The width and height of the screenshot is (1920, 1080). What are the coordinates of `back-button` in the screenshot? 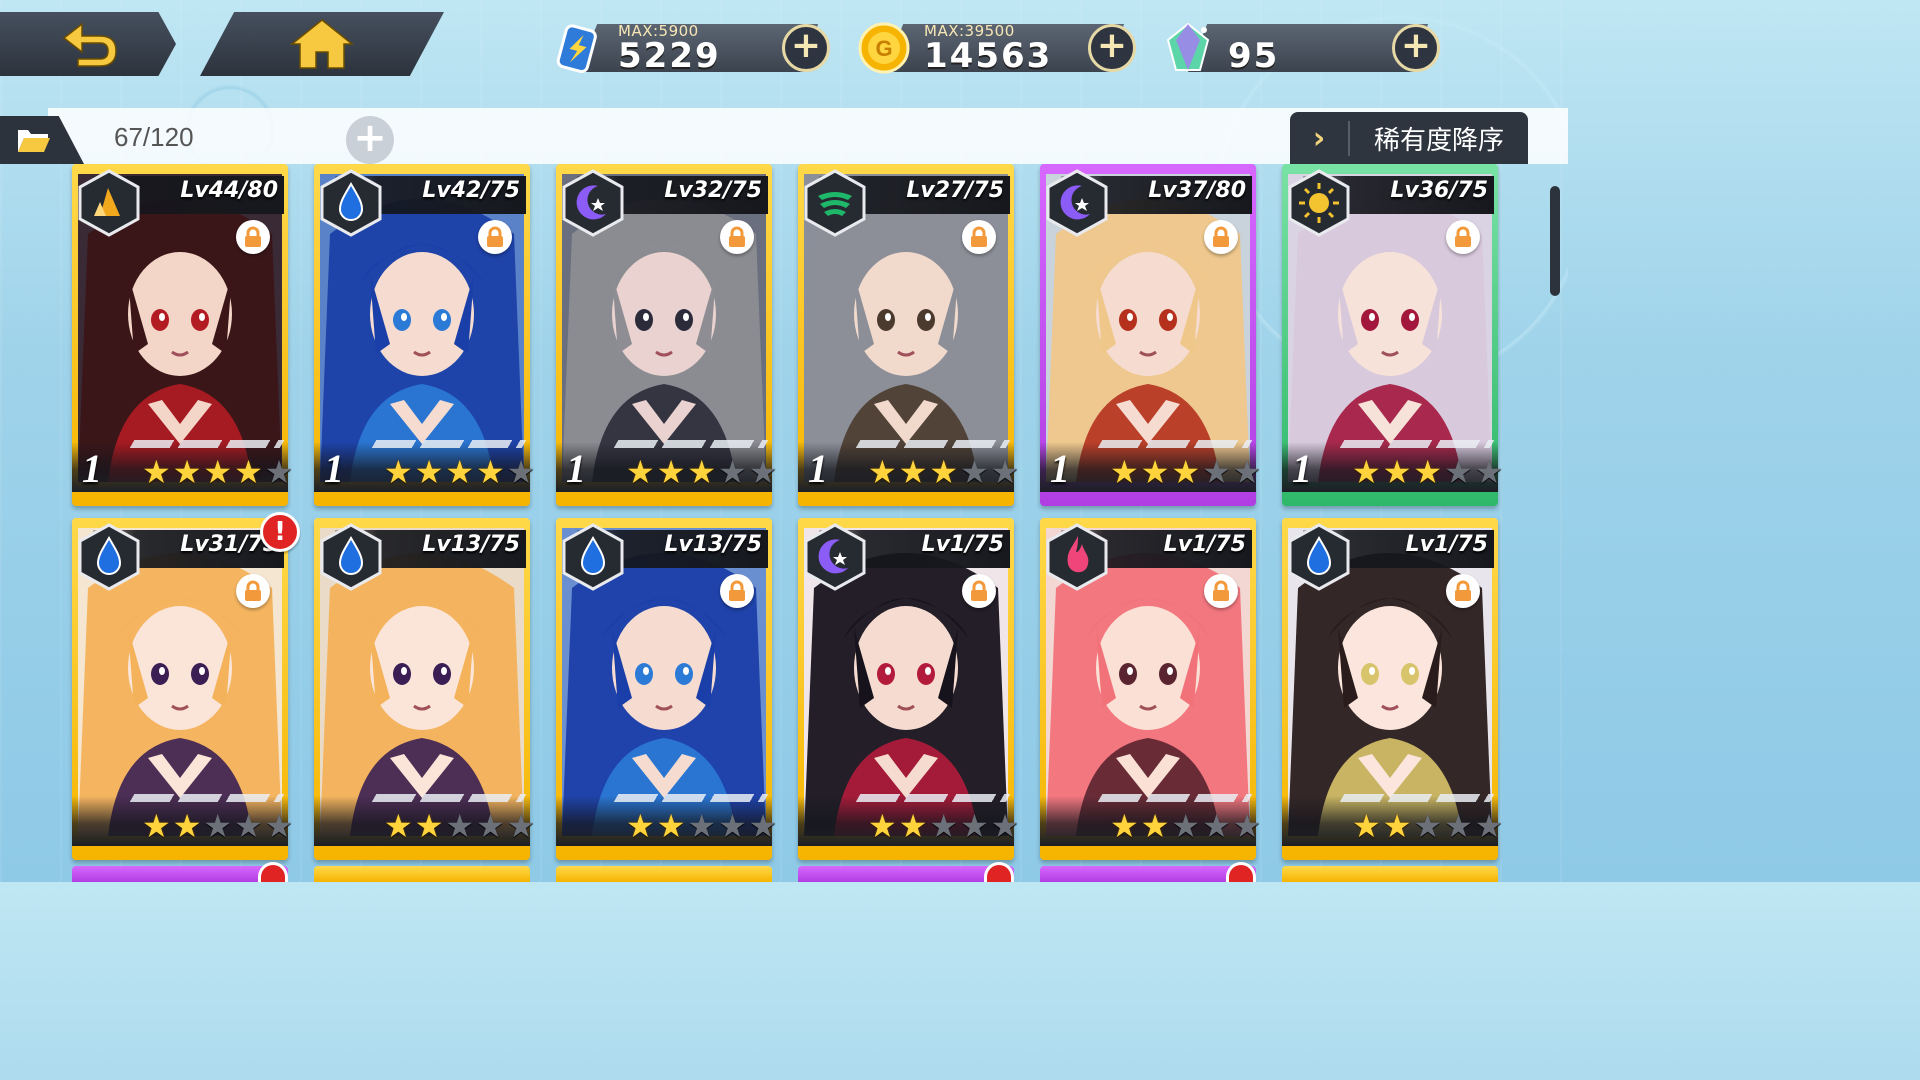 It's located at (88, 44).